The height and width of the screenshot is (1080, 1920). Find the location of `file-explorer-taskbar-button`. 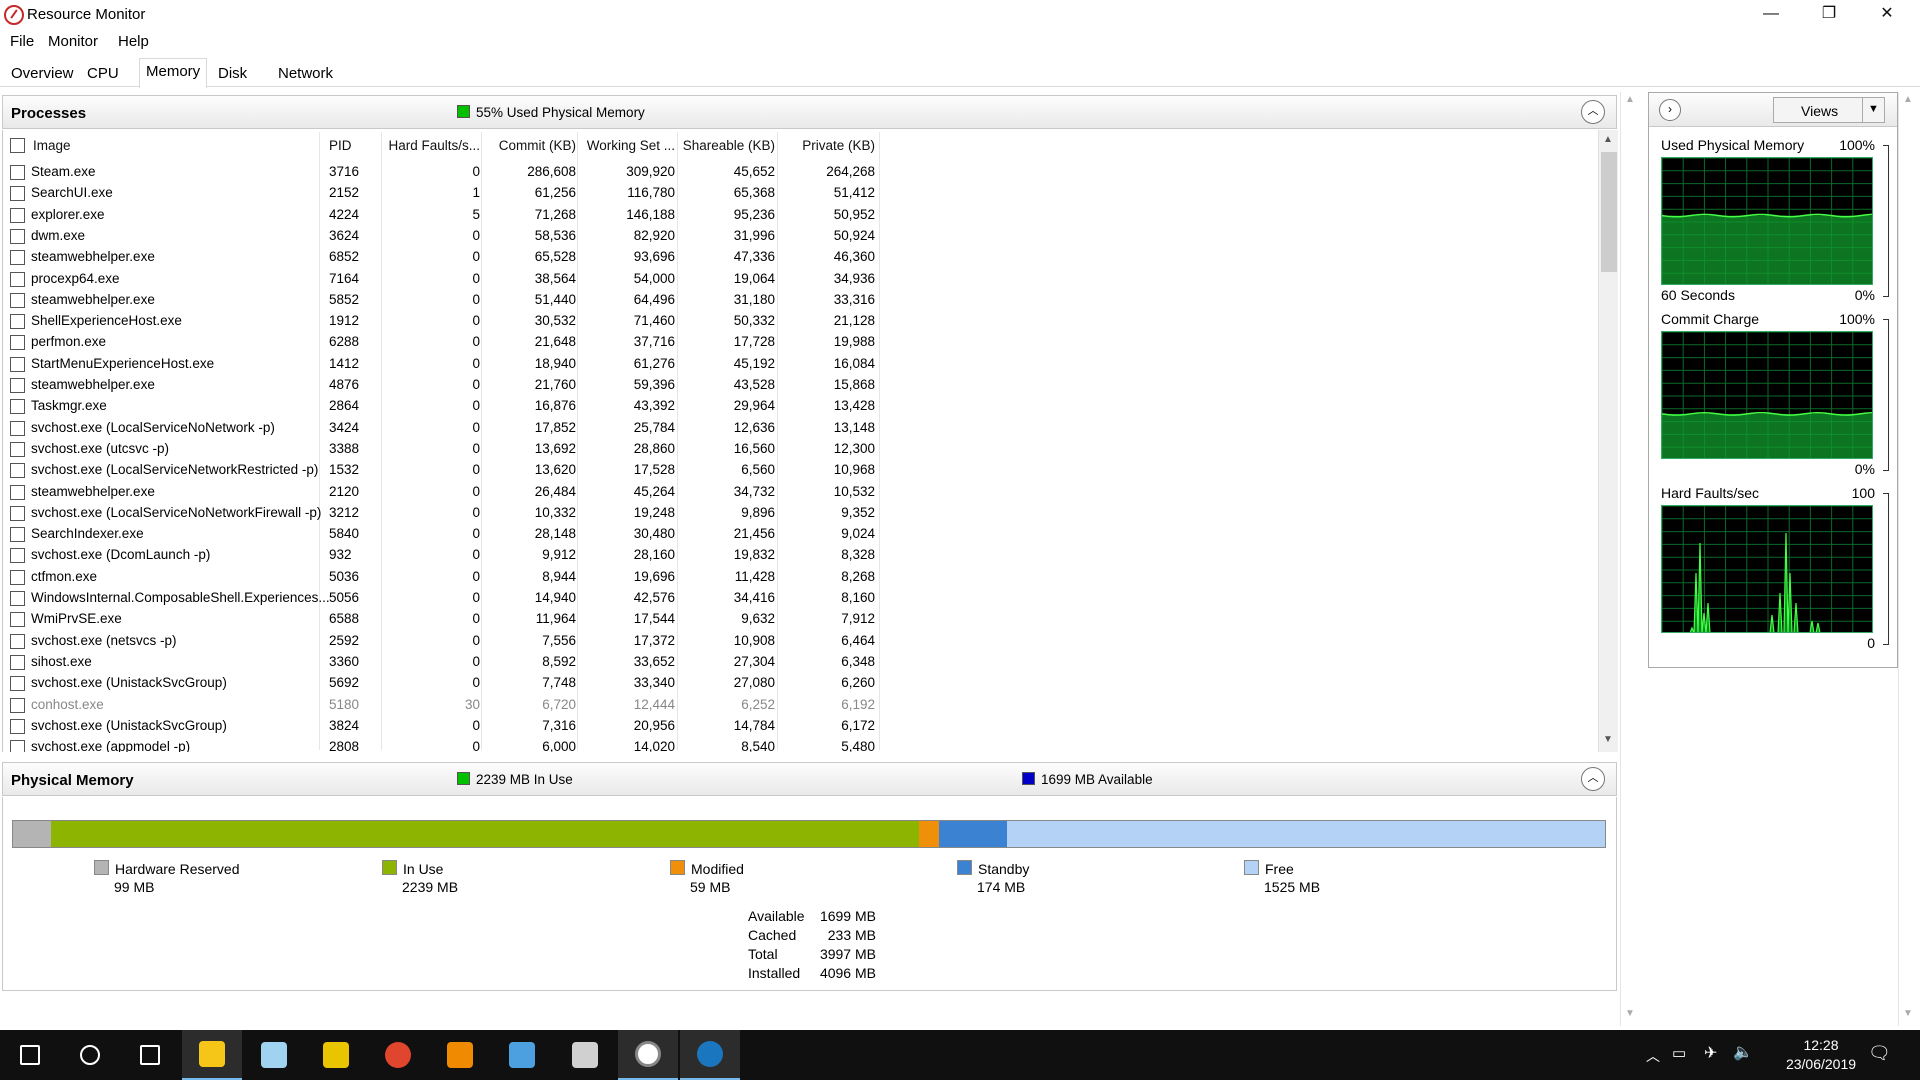

file-explorer-taskbar-button is located at coordinates (212, 1055).